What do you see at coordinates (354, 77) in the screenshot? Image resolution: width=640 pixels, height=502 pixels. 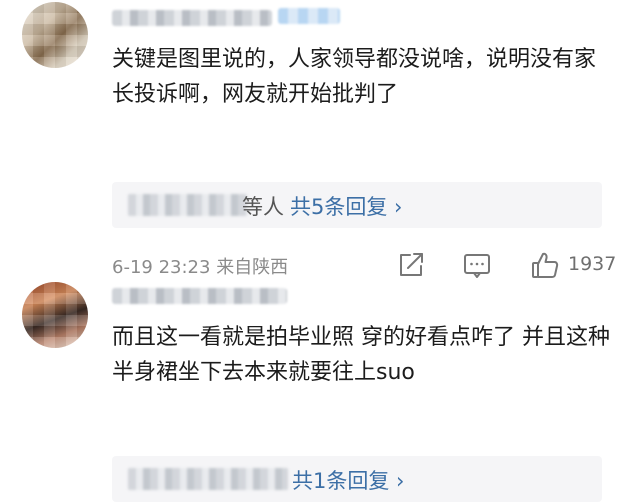 I see `comment-text: 关键是图里说的，人家领导都没说啥，说明没有家长投诉啊，网友就开始批判了` at bounding box center [354, 77].